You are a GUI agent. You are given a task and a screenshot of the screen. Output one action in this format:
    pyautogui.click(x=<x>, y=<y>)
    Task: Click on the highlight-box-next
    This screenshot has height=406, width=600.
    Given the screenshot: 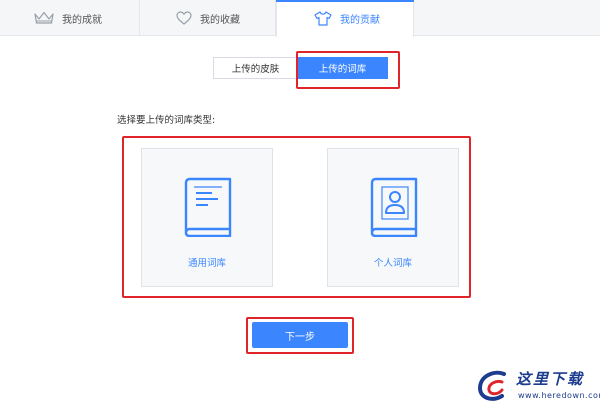 What is the action you would take?
    pyautogui.click(x=300, y=335)
    